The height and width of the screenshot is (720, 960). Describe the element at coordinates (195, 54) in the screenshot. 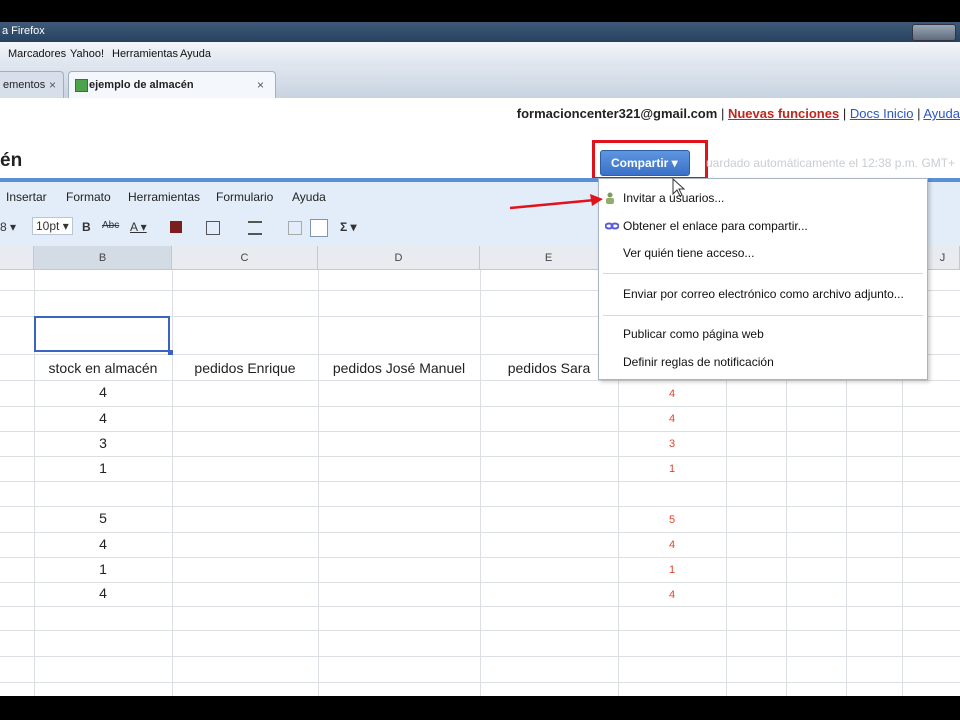

I see `menu-ayuda: Ayuda` at that location.